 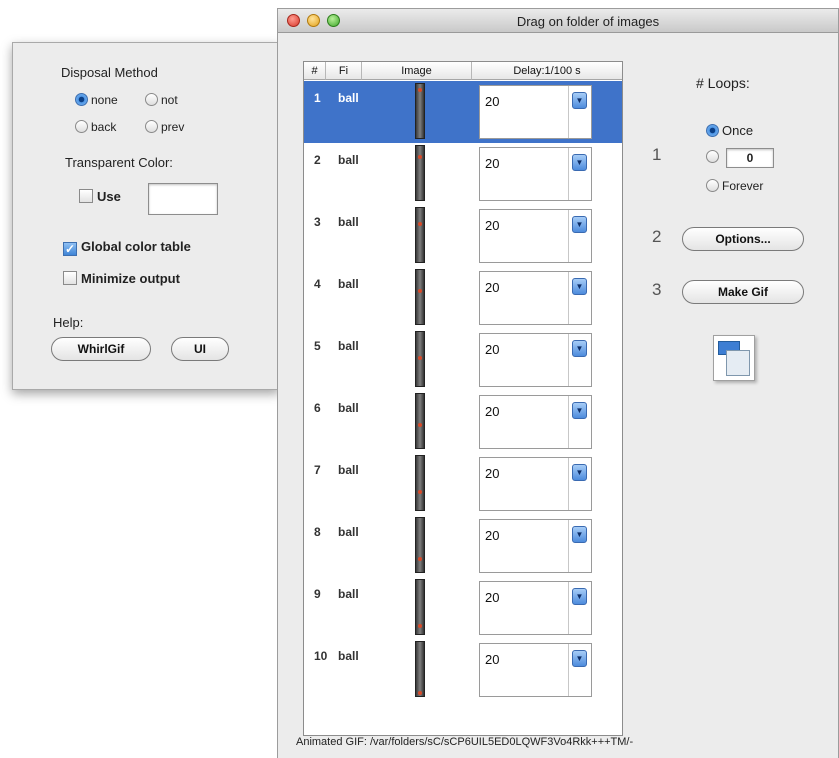 What do you see at coordinates (101, 349) in the screenshot?
I see `whirlgif-help-button: WhirlGif` at bounding box center [101, 349].